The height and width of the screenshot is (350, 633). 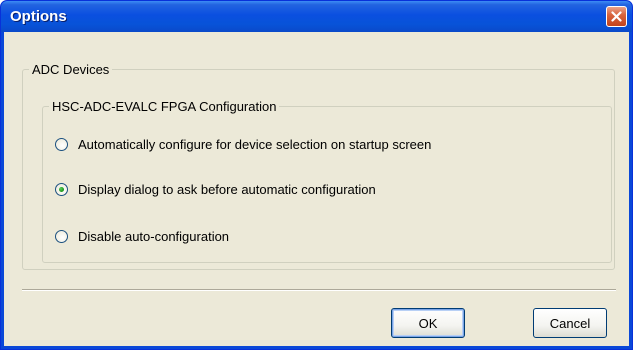 What do you see at coordinates (61, 144) in the screenshot?
I see `radio-auto-configure` at bounding box center [61, 144].